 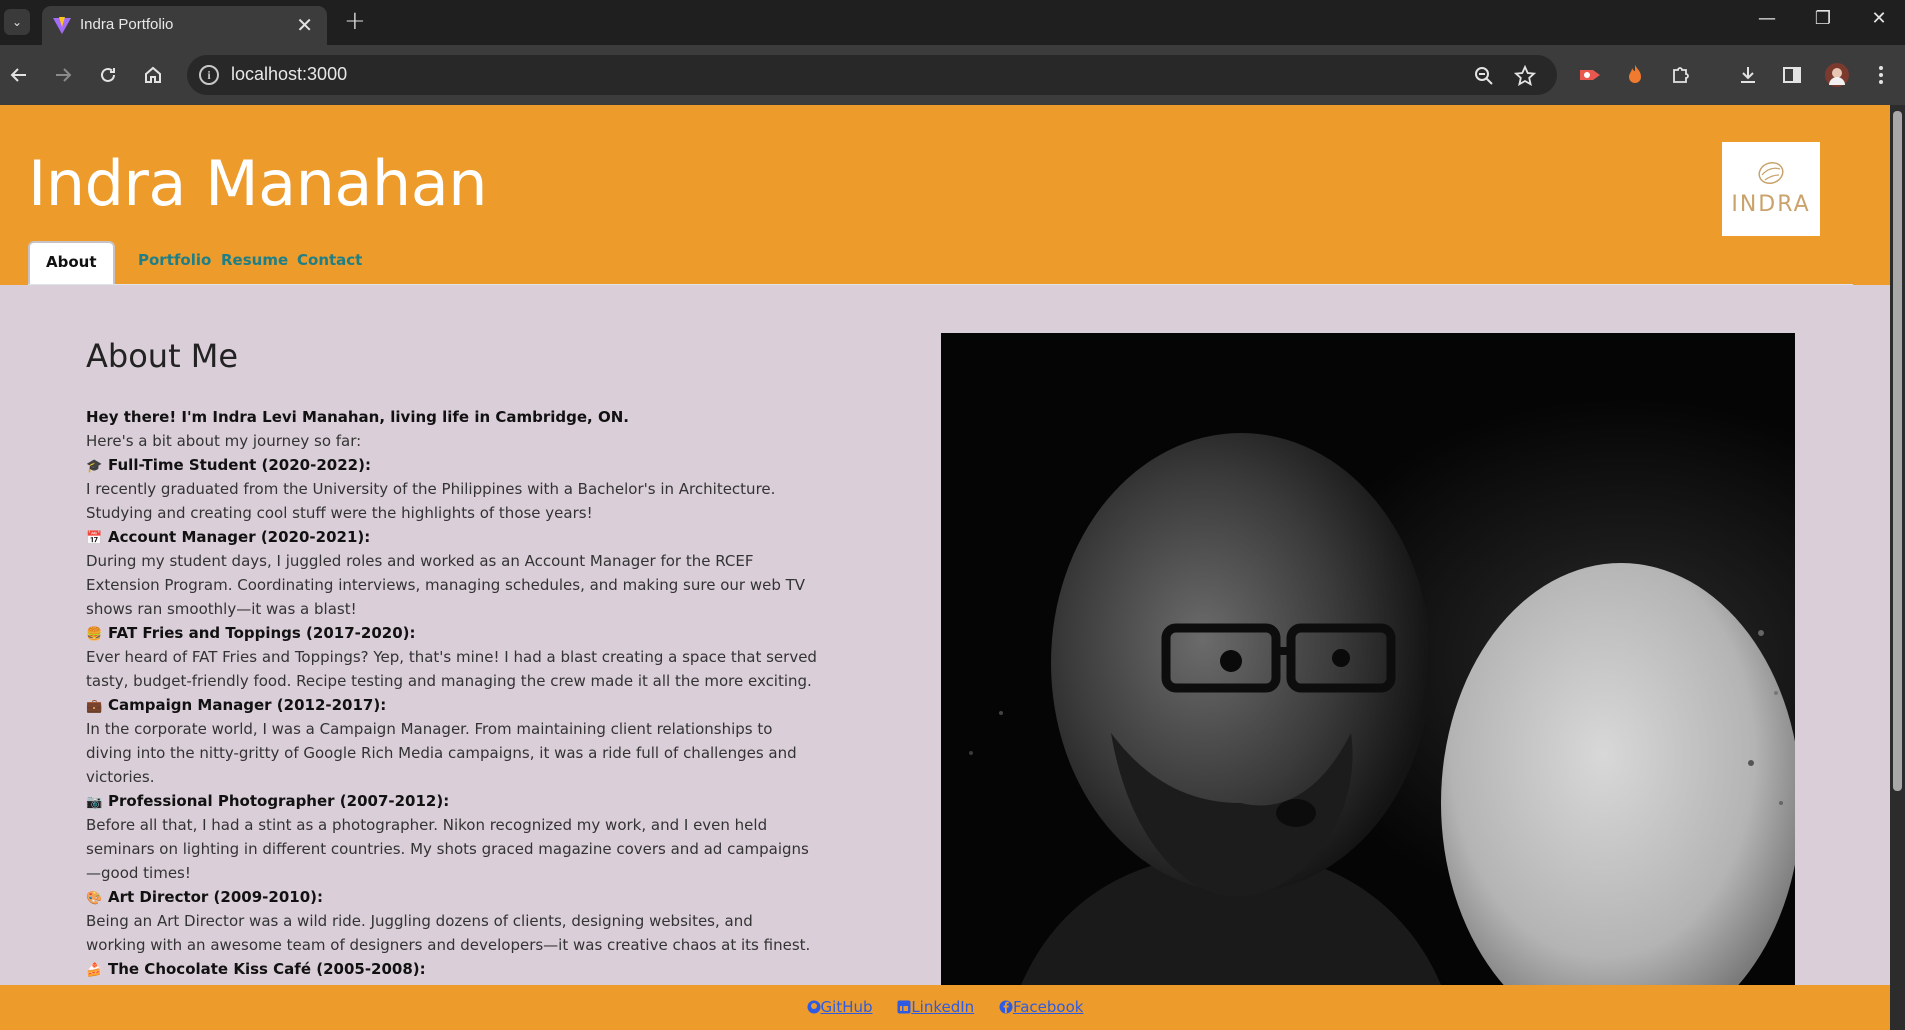 What do you see at coordinates (1767, 18) in the screenshot?
I see `minimize-button: —` at bounding box center [1767, 18].